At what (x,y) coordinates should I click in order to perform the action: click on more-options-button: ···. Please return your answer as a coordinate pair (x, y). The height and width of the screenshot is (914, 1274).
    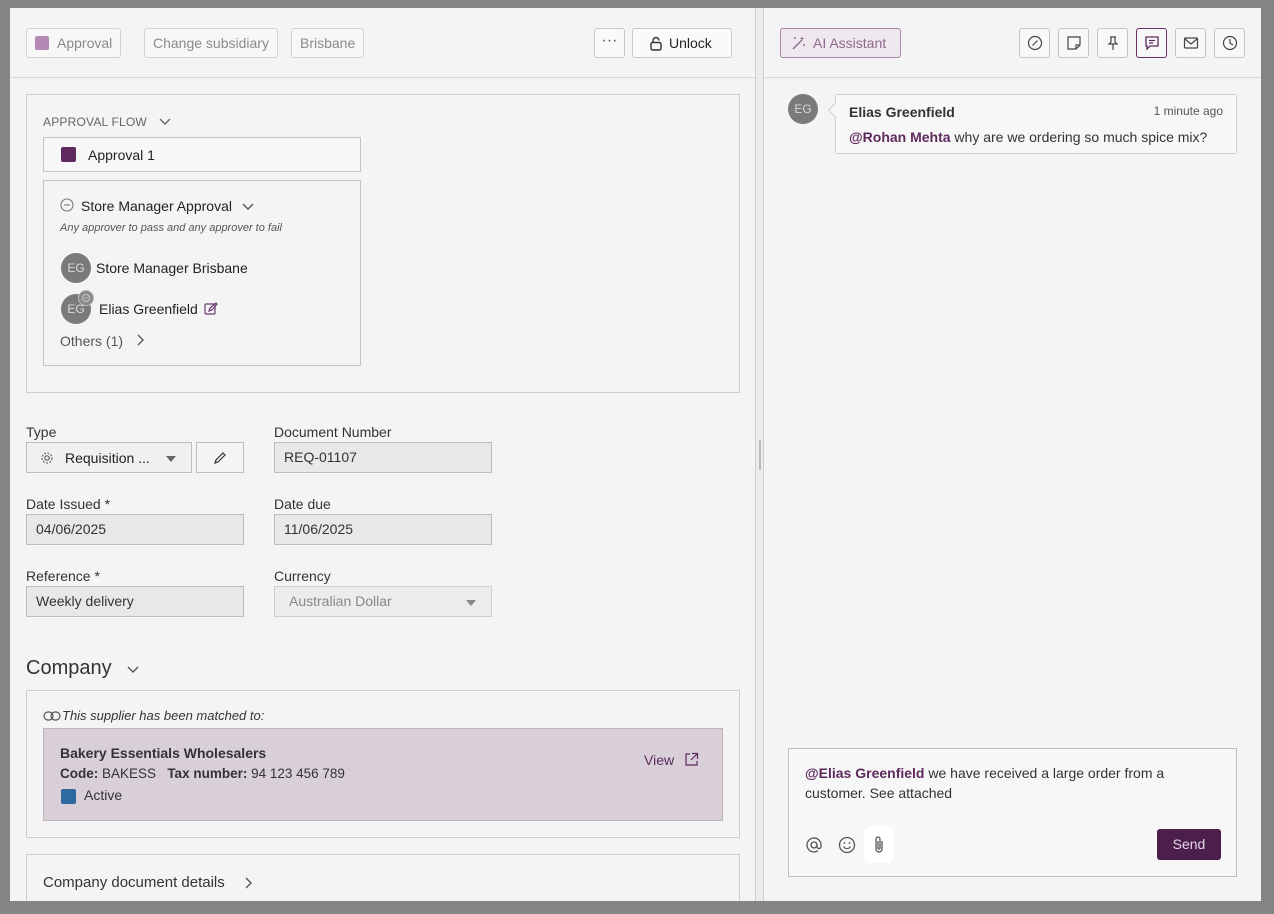
    Looking at the image, I should click on (609, 43).